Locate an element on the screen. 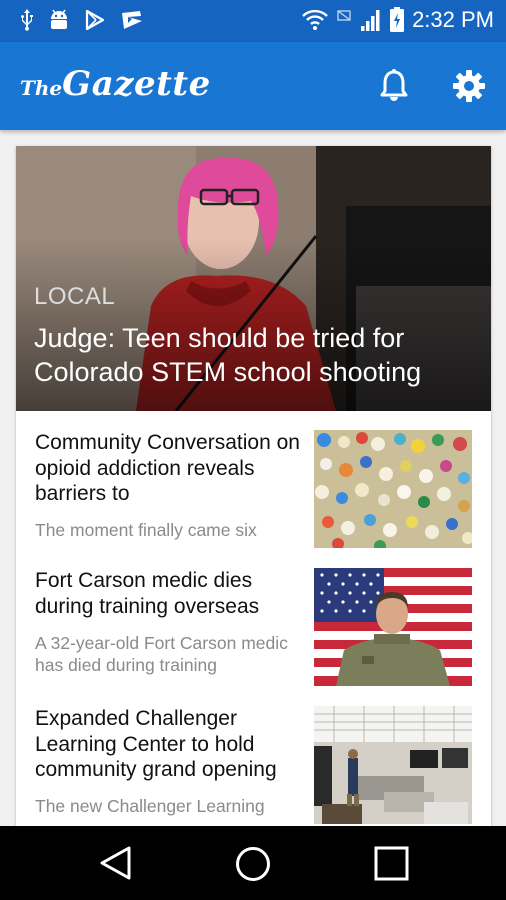 The height and width of the screenshot is (900, 506). wifi-icon is located at coordinates (315, 19).